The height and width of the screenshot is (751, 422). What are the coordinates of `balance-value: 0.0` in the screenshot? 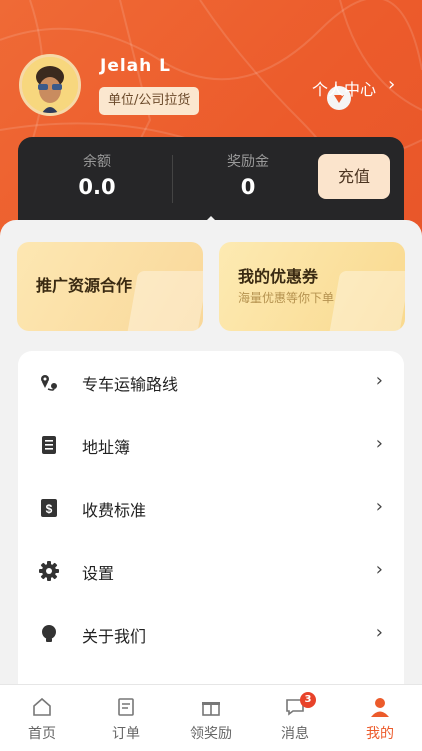 It's located at (97, 187).